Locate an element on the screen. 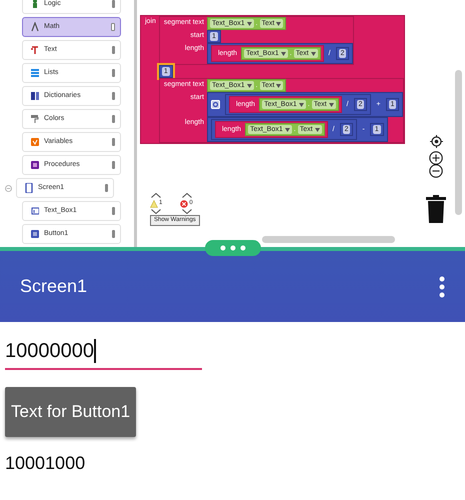  text-box-icon is located at coordinates (35, 211).